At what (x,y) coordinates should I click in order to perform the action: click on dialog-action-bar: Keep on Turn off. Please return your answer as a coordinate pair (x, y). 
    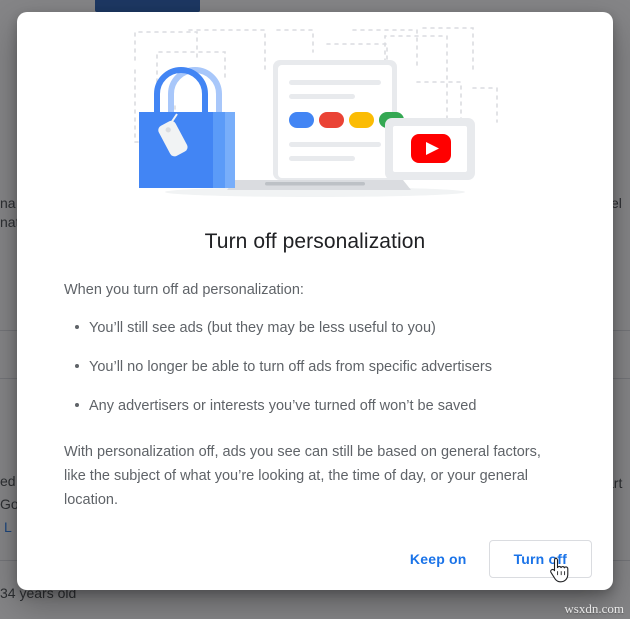
    Looking at the image, I should click on (495, 559).